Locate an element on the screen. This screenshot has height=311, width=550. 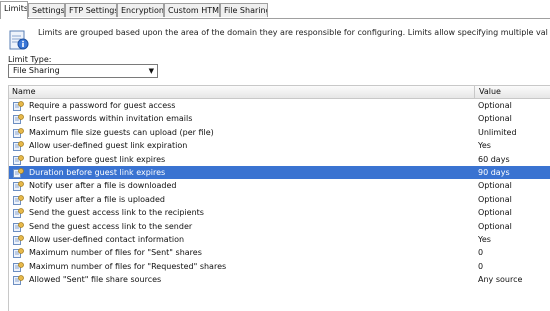
tab-file-sharing: File Sharing is located at coordinates (244, 10).